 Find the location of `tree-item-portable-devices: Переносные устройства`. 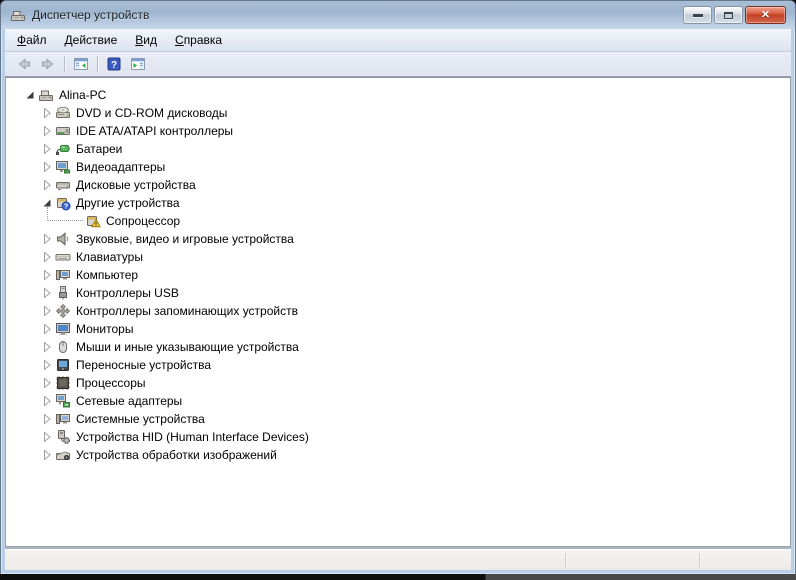

tree-item-portable-devices: Переносные устройства is located at coordinates (398, 365).